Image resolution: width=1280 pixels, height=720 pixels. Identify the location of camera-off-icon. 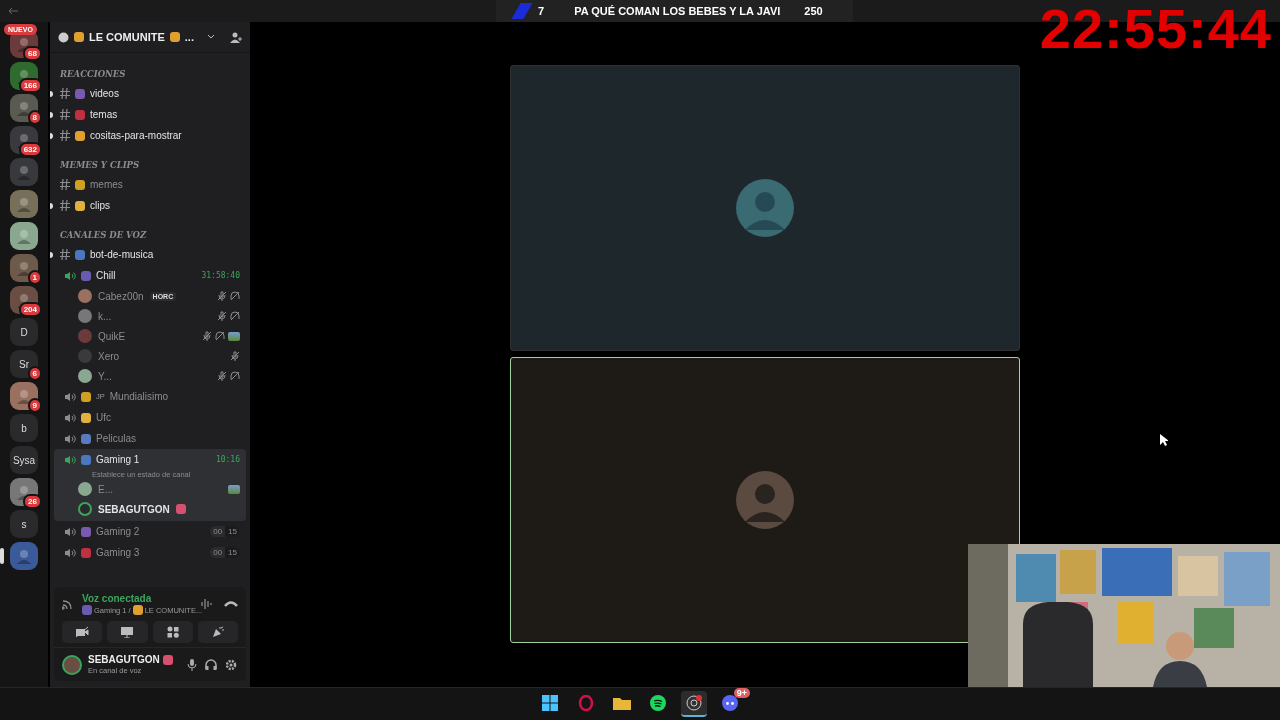
(82, 632).